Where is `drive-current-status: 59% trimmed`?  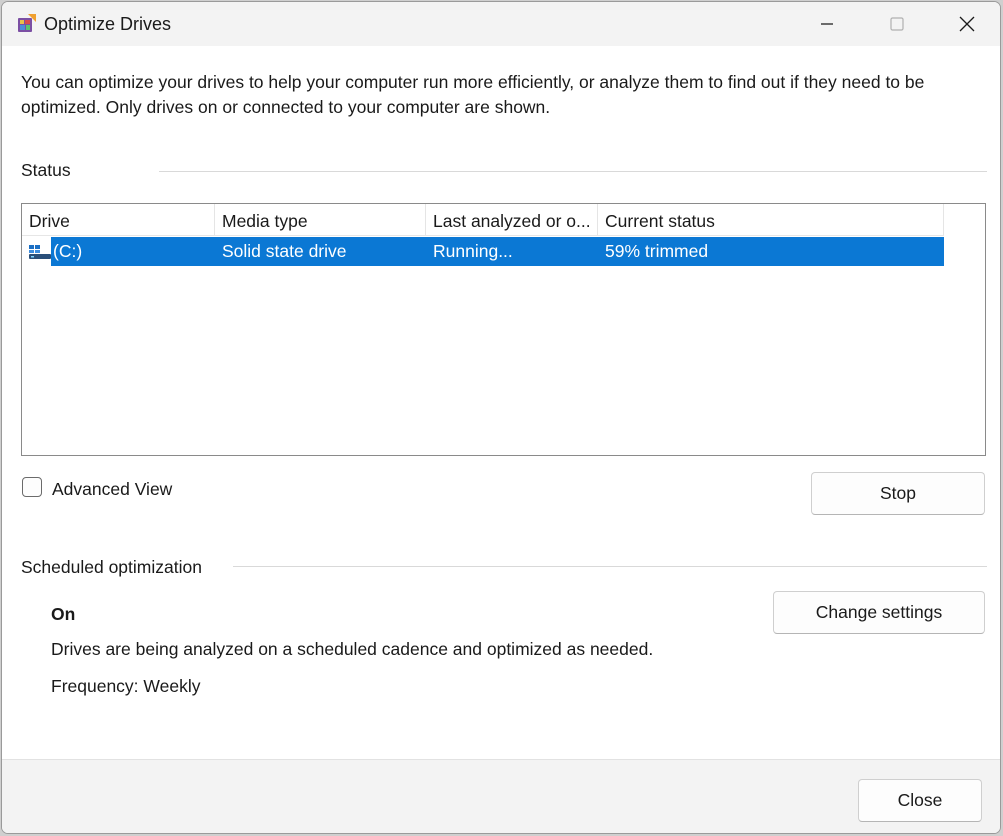 drive-current-status: 59% trimmed is located at coordinates (657, 251).